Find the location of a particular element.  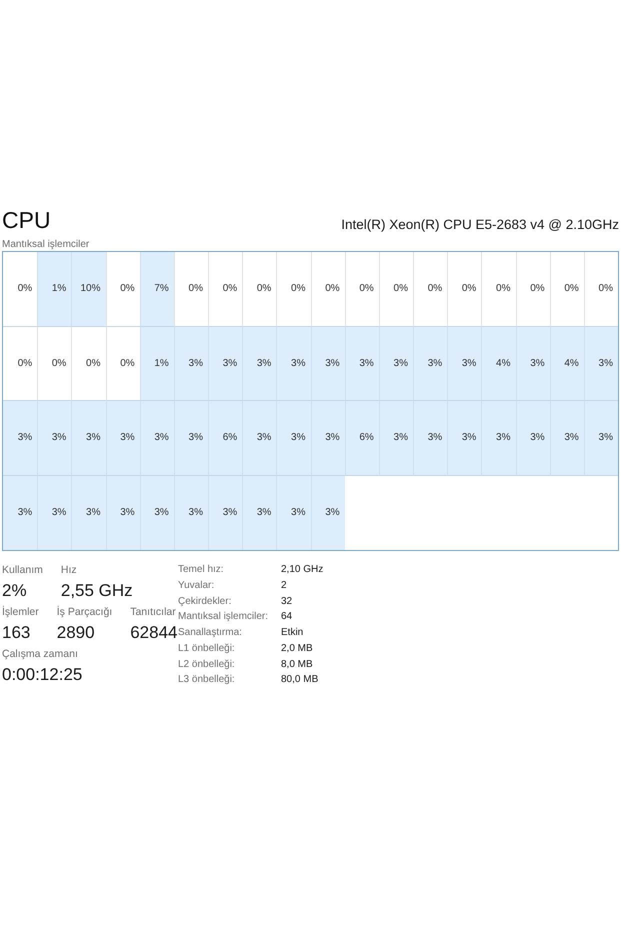

processor-tile: 7% is located at coordinates (157, 289).